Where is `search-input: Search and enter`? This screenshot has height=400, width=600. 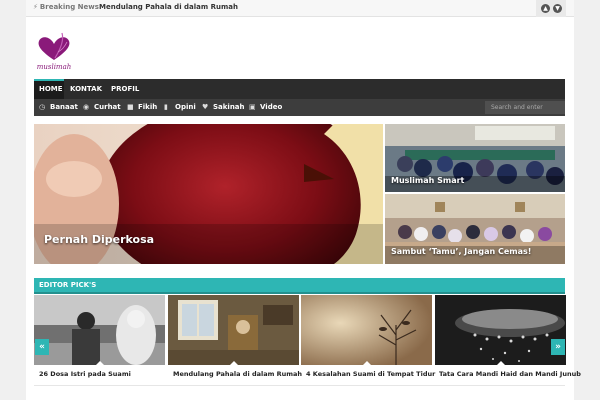
search-input: Search and enter is located at coordinates (525, 107).